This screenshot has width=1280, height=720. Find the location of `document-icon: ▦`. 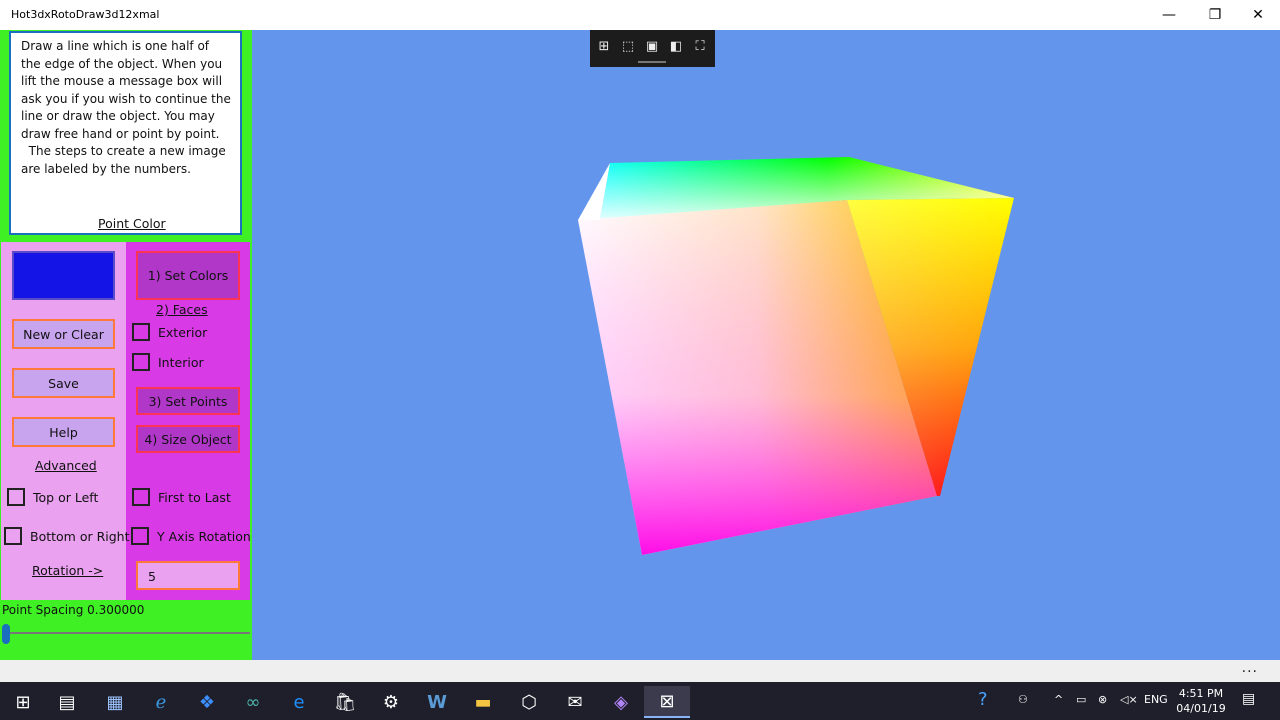

document-icon: ▦ is located at coordinates (115, 702).